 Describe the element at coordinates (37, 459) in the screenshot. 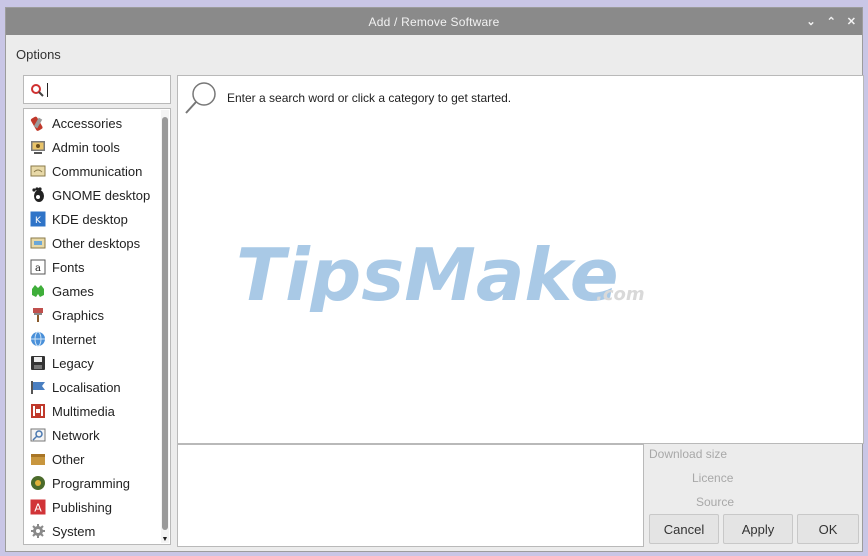

I see `other-icon` at that location.